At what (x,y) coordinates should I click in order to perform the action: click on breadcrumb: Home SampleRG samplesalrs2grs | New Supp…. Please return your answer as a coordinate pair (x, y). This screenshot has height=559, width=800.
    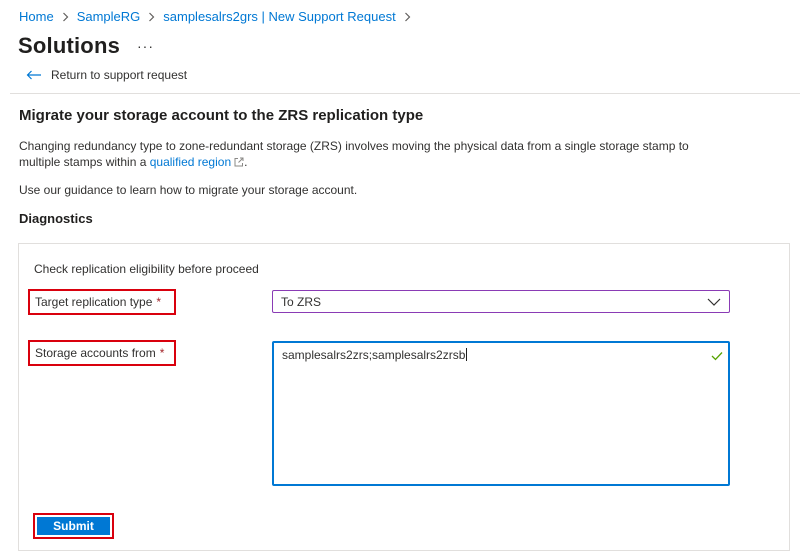
    Looking at the image, I should click on (219, 16).